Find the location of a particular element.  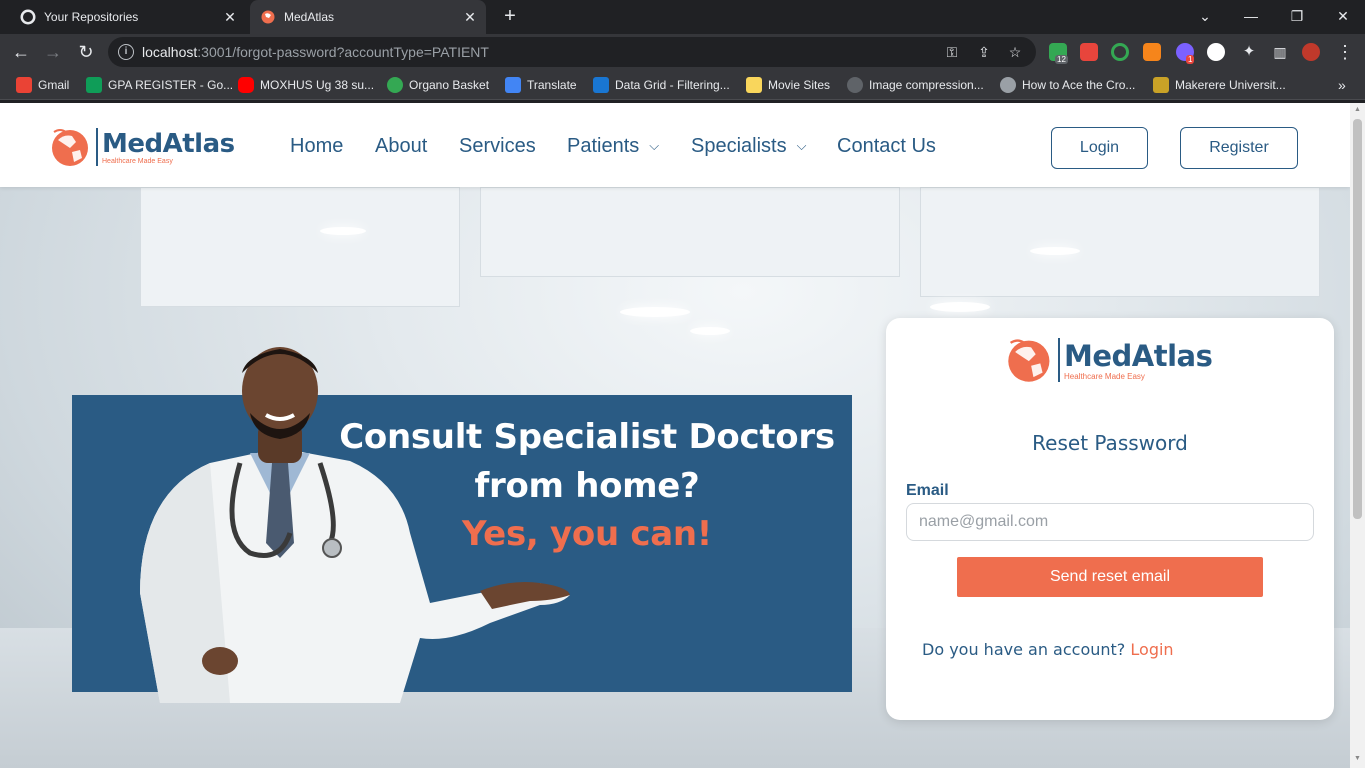

reset-password-title: Reset Password is located at coordinates (1110, 443).